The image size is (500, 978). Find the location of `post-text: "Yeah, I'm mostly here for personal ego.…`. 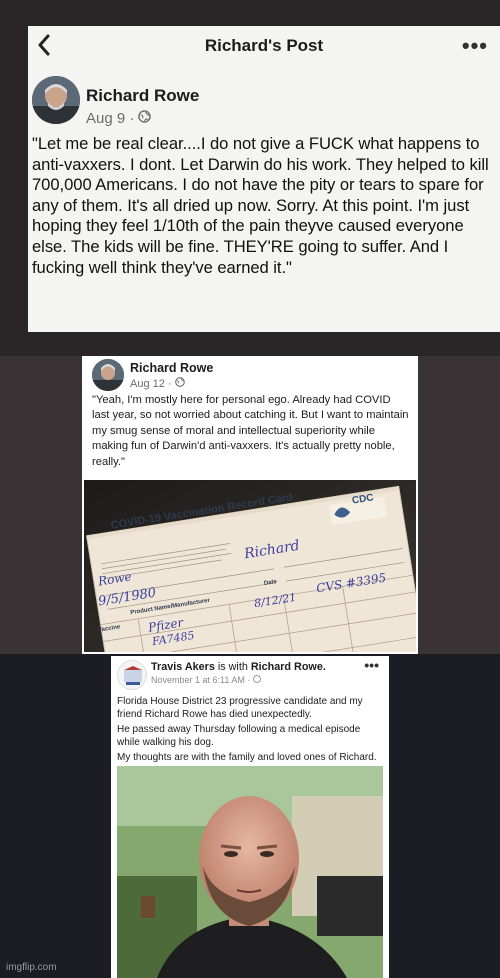

post-text: "Yeah, I'm mostly here for personal ego.… is located at coordinates (250, 431).